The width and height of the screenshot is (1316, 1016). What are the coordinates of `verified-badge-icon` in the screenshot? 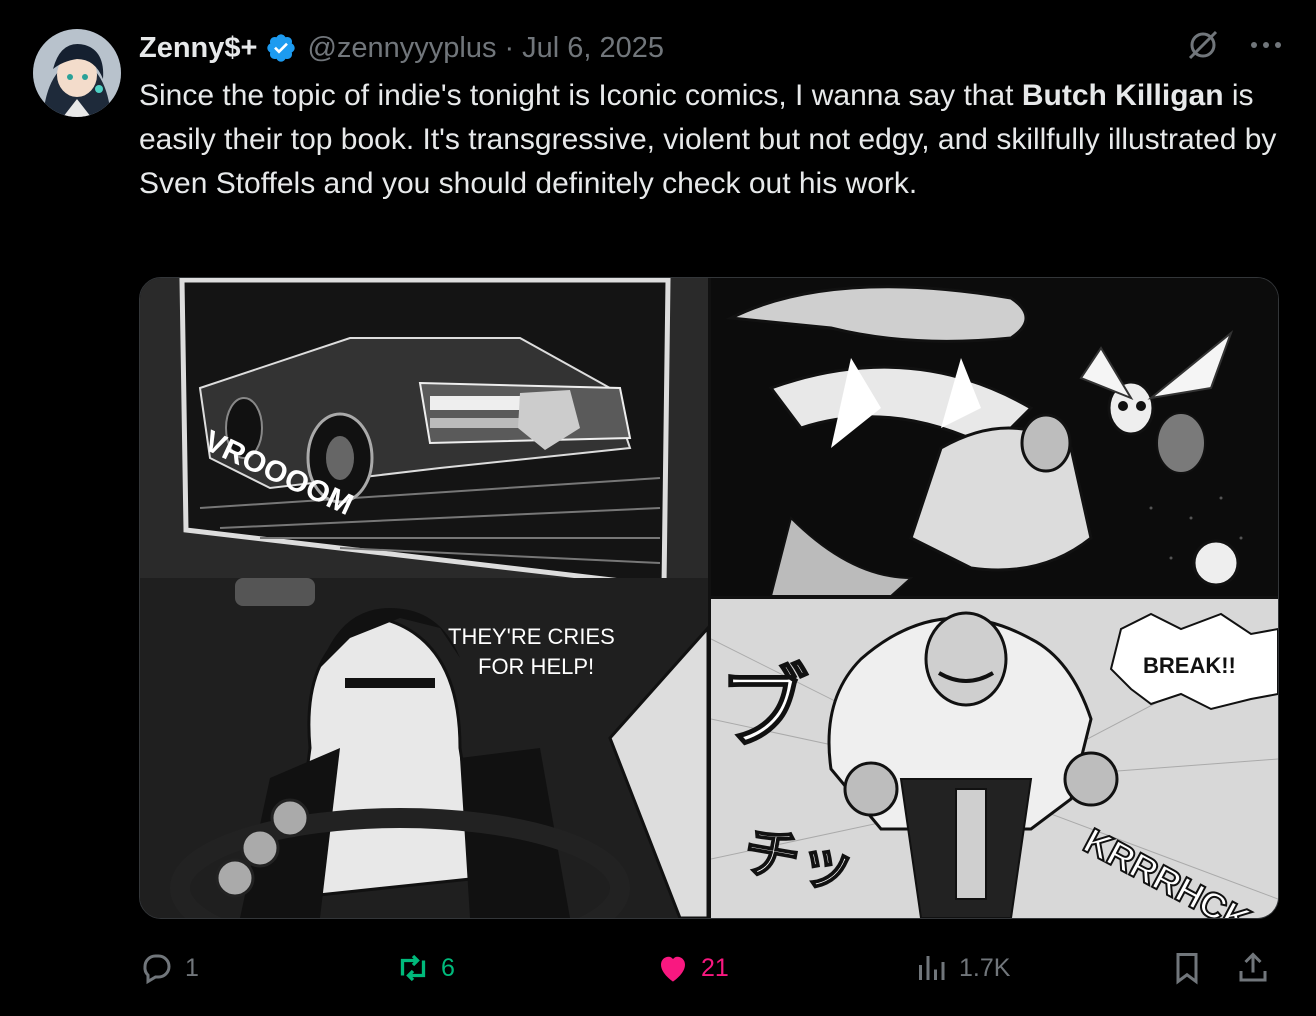 It's located at (281, 48).